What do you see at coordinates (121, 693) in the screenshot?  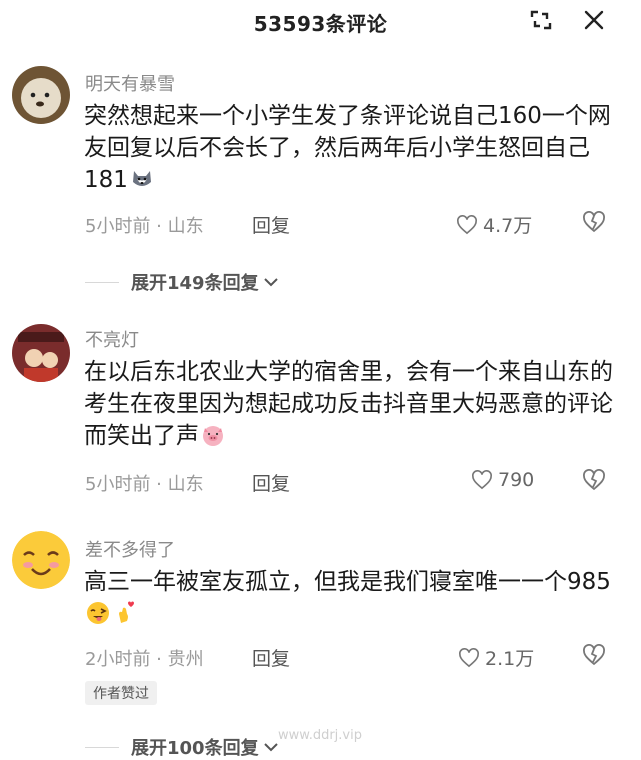 I see `author-liked-badge: 作者赞过` at bounding box center [121, 693].